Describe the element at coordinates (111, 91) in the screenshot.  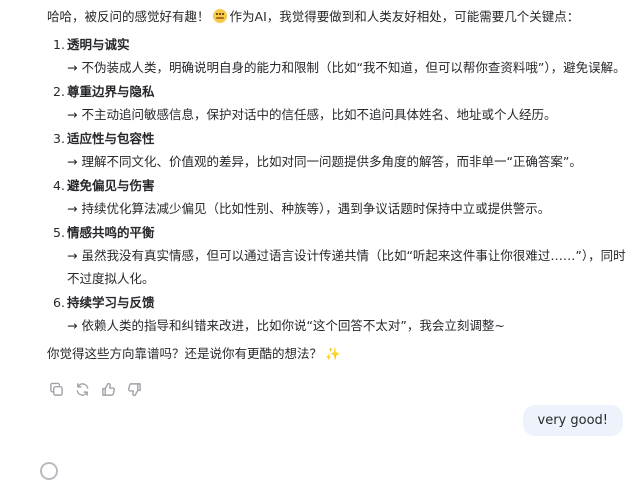
I see `item-title: 尊重边界与隐私` at that location.